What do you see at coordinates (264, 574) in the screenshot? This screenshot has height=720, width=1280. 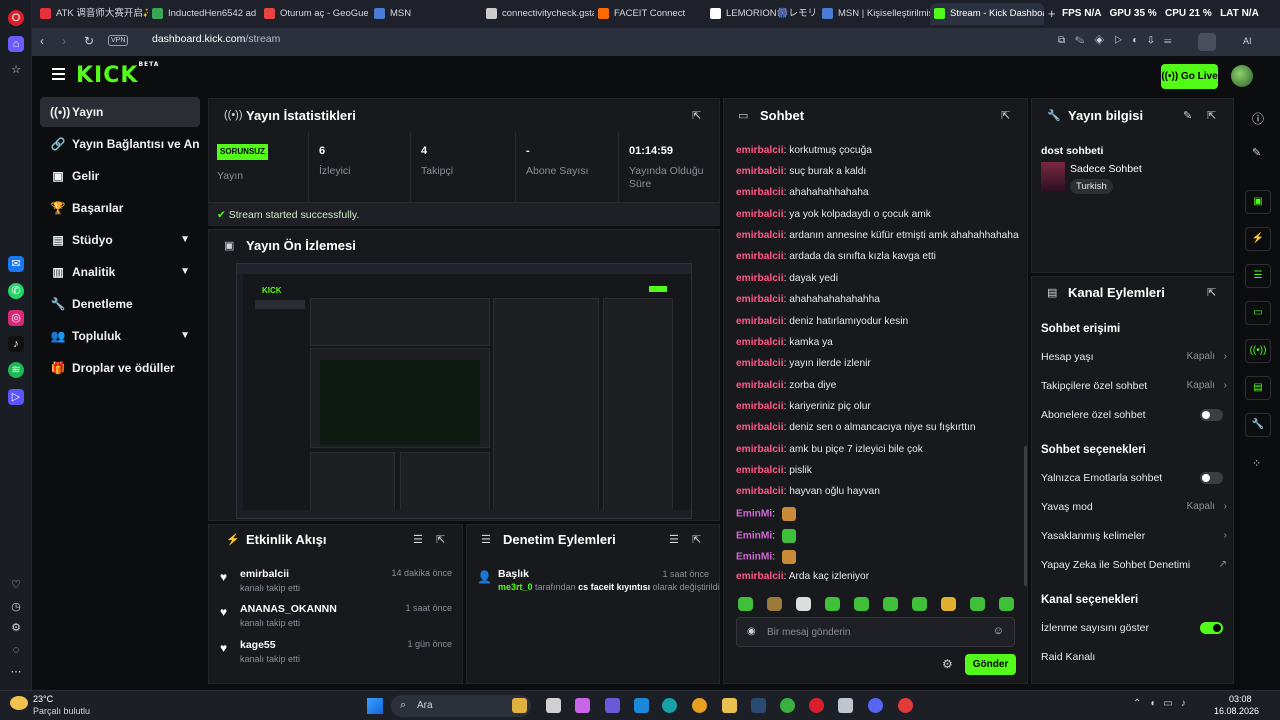 I see `activity-user: emirbalcii` at bounding box center [264, 574].